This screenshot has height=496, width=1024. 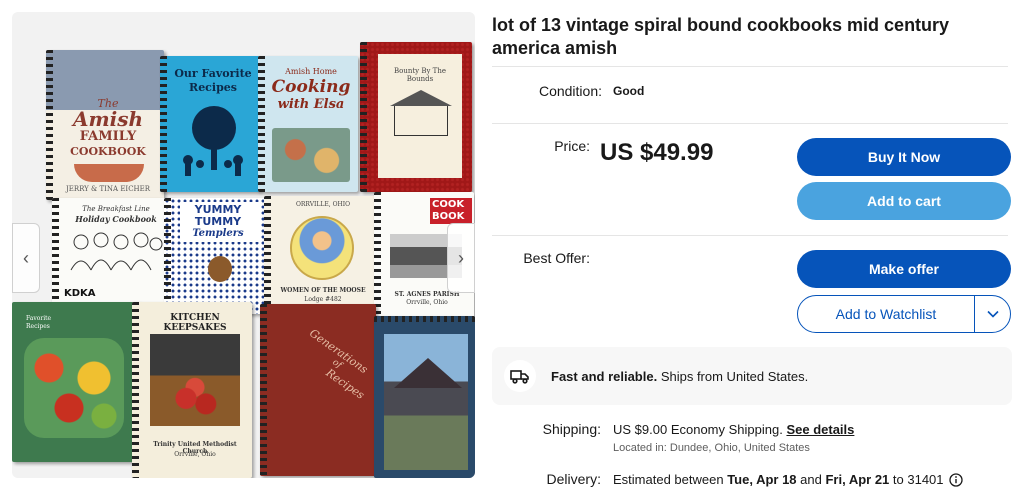 What do you see at coordinates (426, 402) in the screenshot?
I see `house-photo` at bounding box center [426, 402].